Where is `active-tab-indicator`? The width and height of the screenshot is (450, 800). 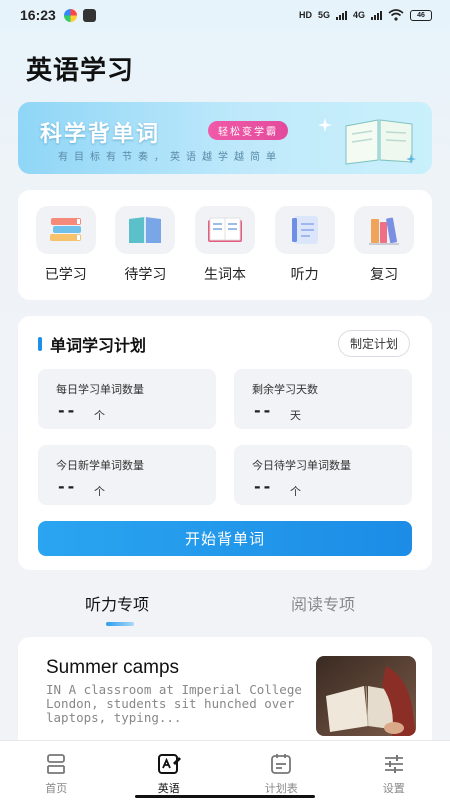
active-tab-indicator is located at coordinates (120, 624).